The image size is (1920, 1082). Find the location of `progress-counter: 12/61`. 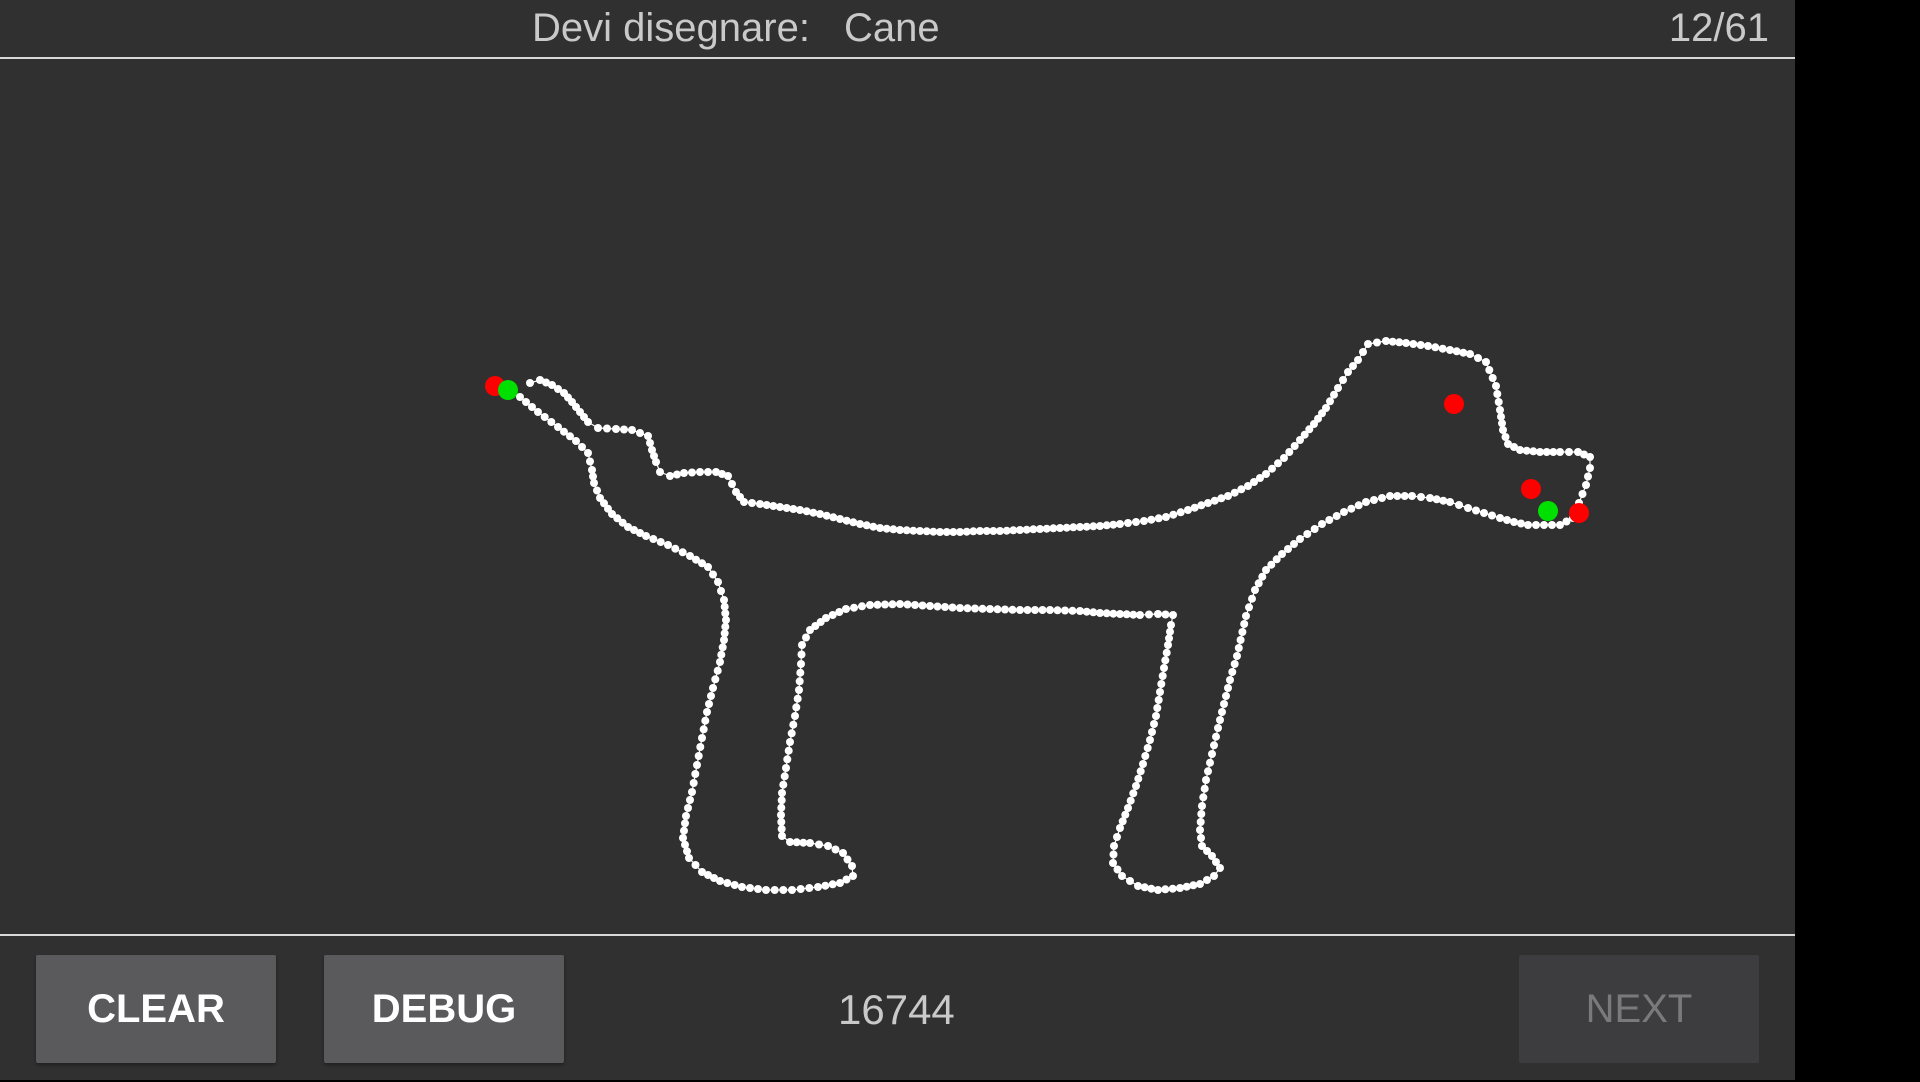

progress-counter: 12/61 is located at coordinates (1718, 28).